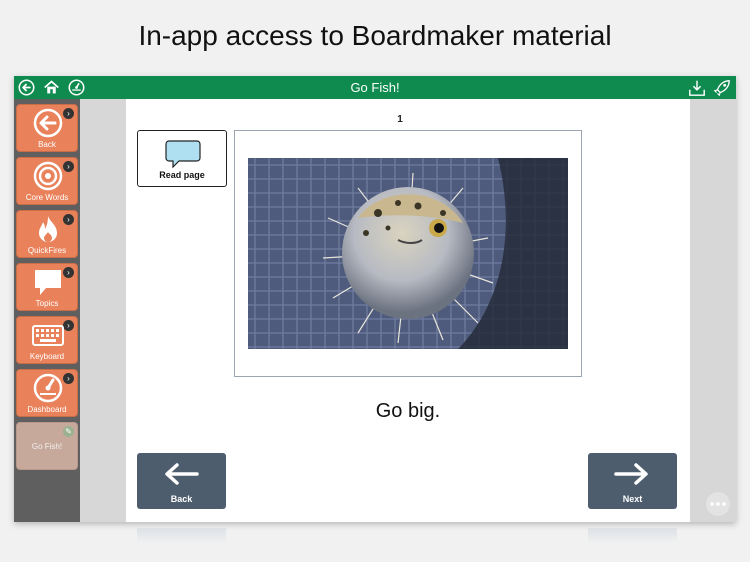  What do you see at coordinates (721, 87) in the screenshot?
I see `rocket-icon` at bounding box center [721, 87].